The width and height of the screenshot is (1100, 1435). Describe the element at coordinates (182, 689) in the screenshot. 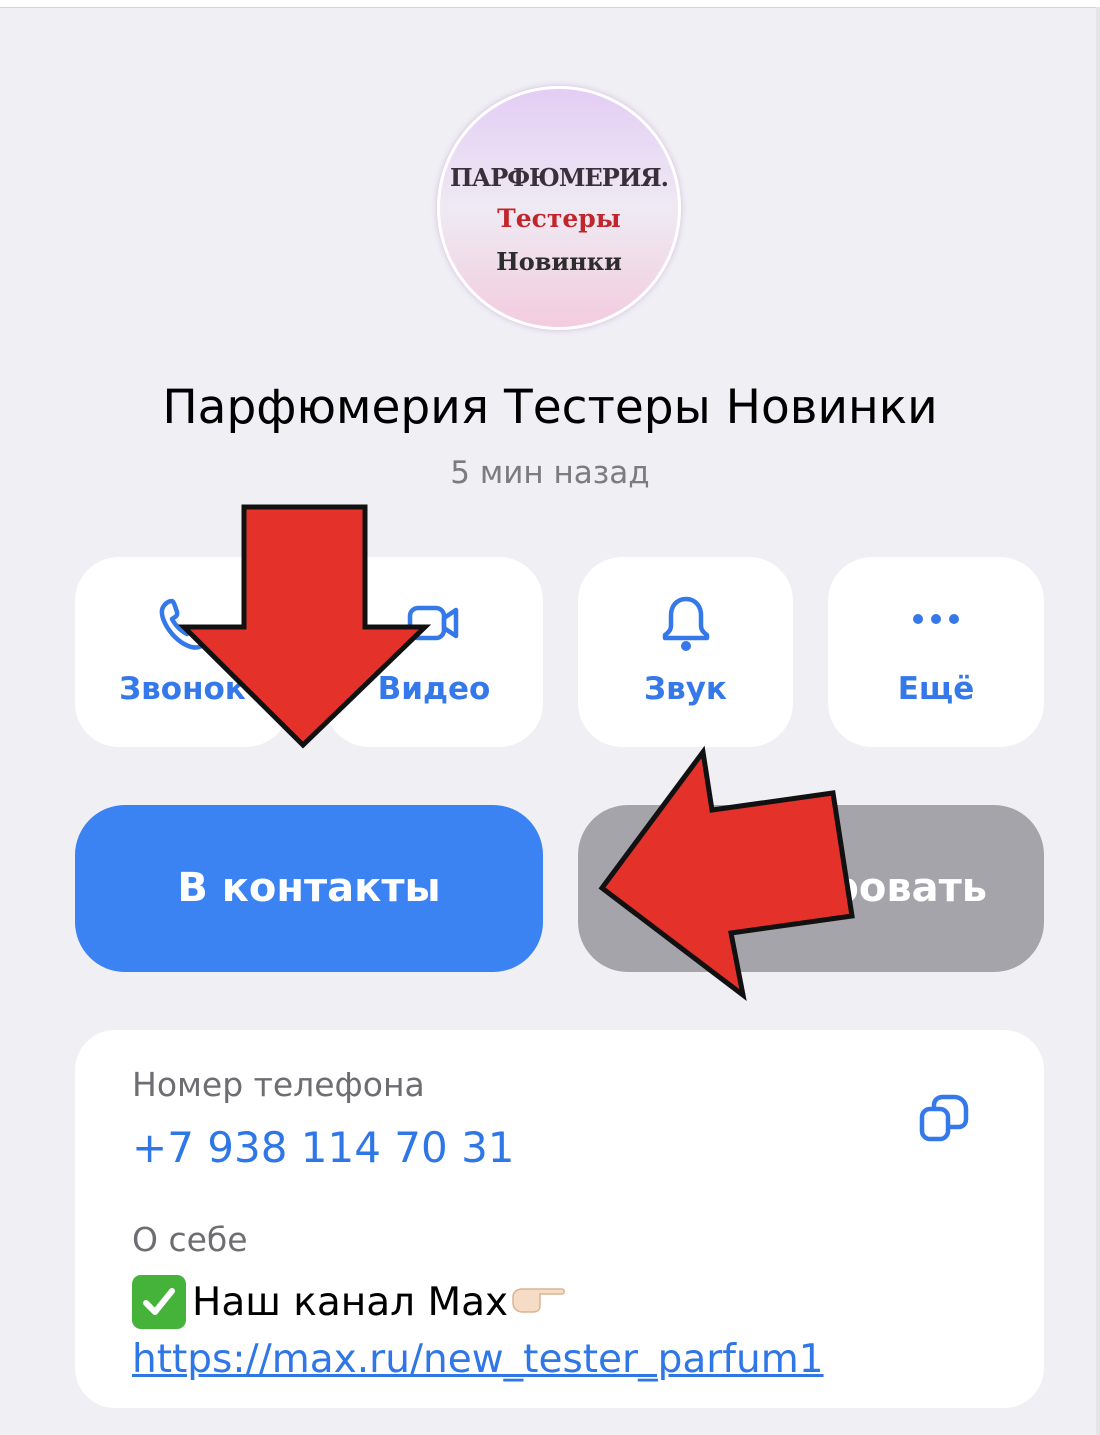

I see `call-label: Звонок` at that location.